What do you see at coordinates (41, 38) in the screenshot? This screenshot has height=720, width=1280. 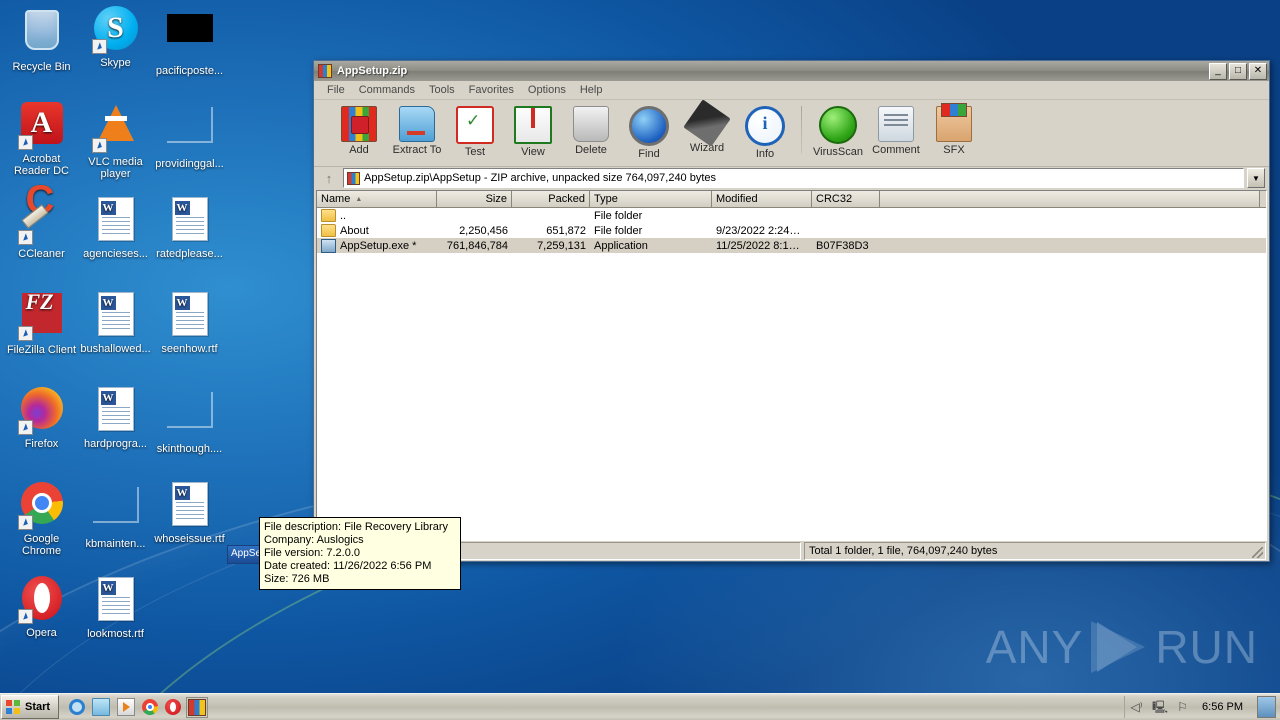 I see `desktop-icon-recycle-bin: Recycle Bin` at bounding box center [41, 38].